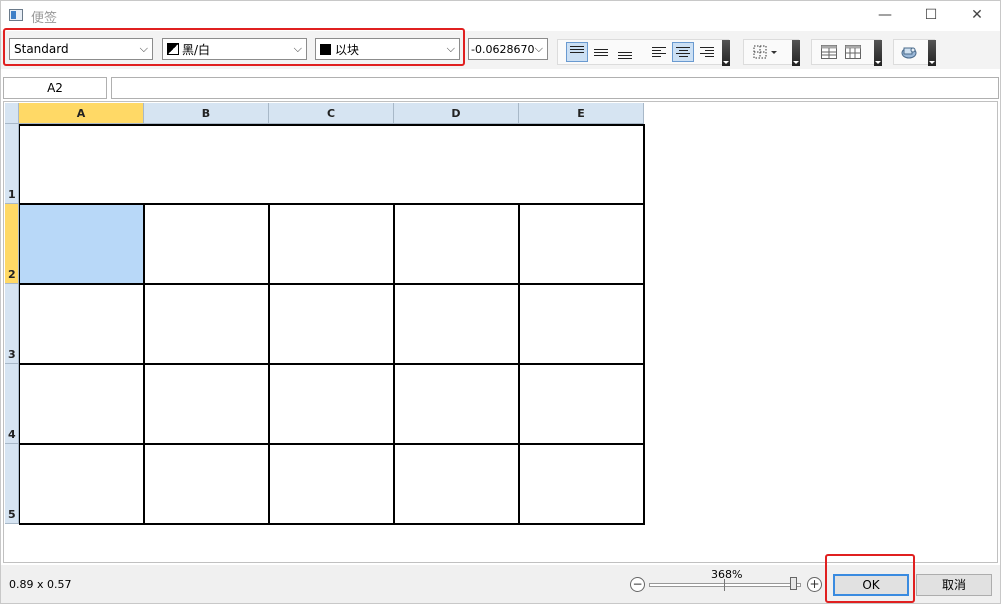 Image resolution: width=1001 pixels, height=604 pixels. I want to click on table-cell-b5, so click(207, 485).